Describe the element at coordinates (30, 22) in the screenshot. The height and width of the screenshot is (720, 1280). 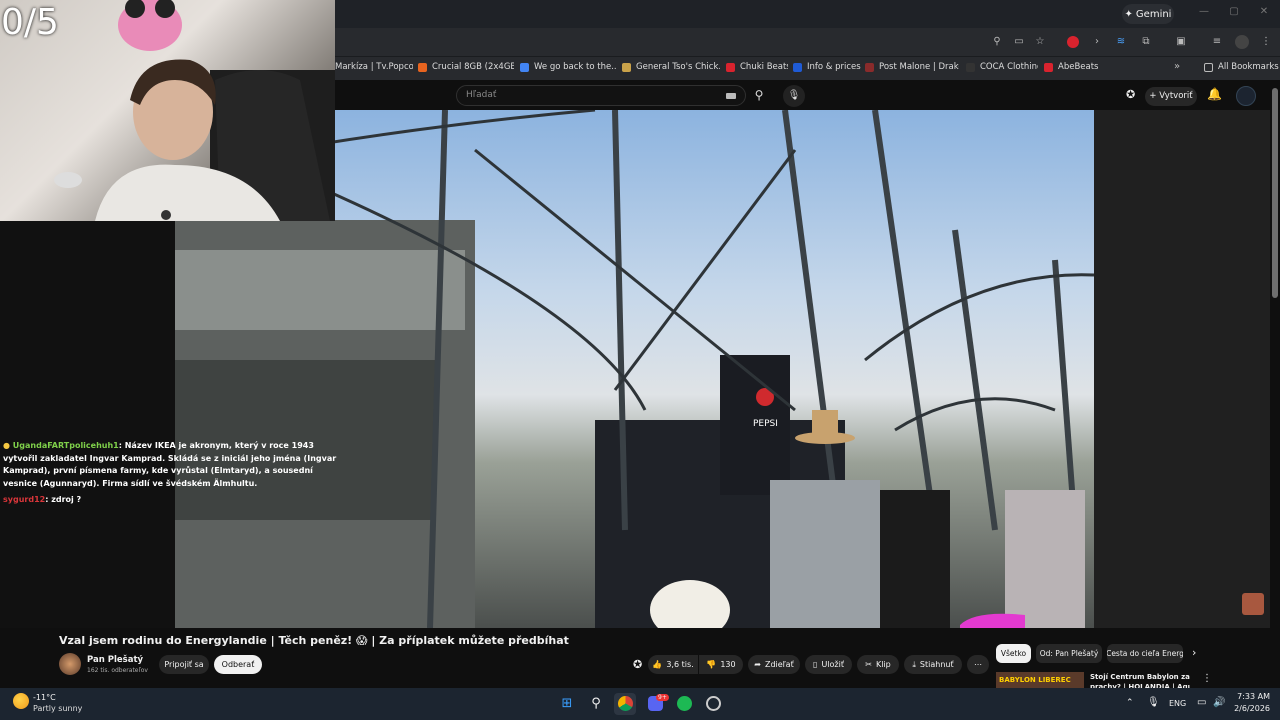
I see `counter-overlay: 0/5` at that location.